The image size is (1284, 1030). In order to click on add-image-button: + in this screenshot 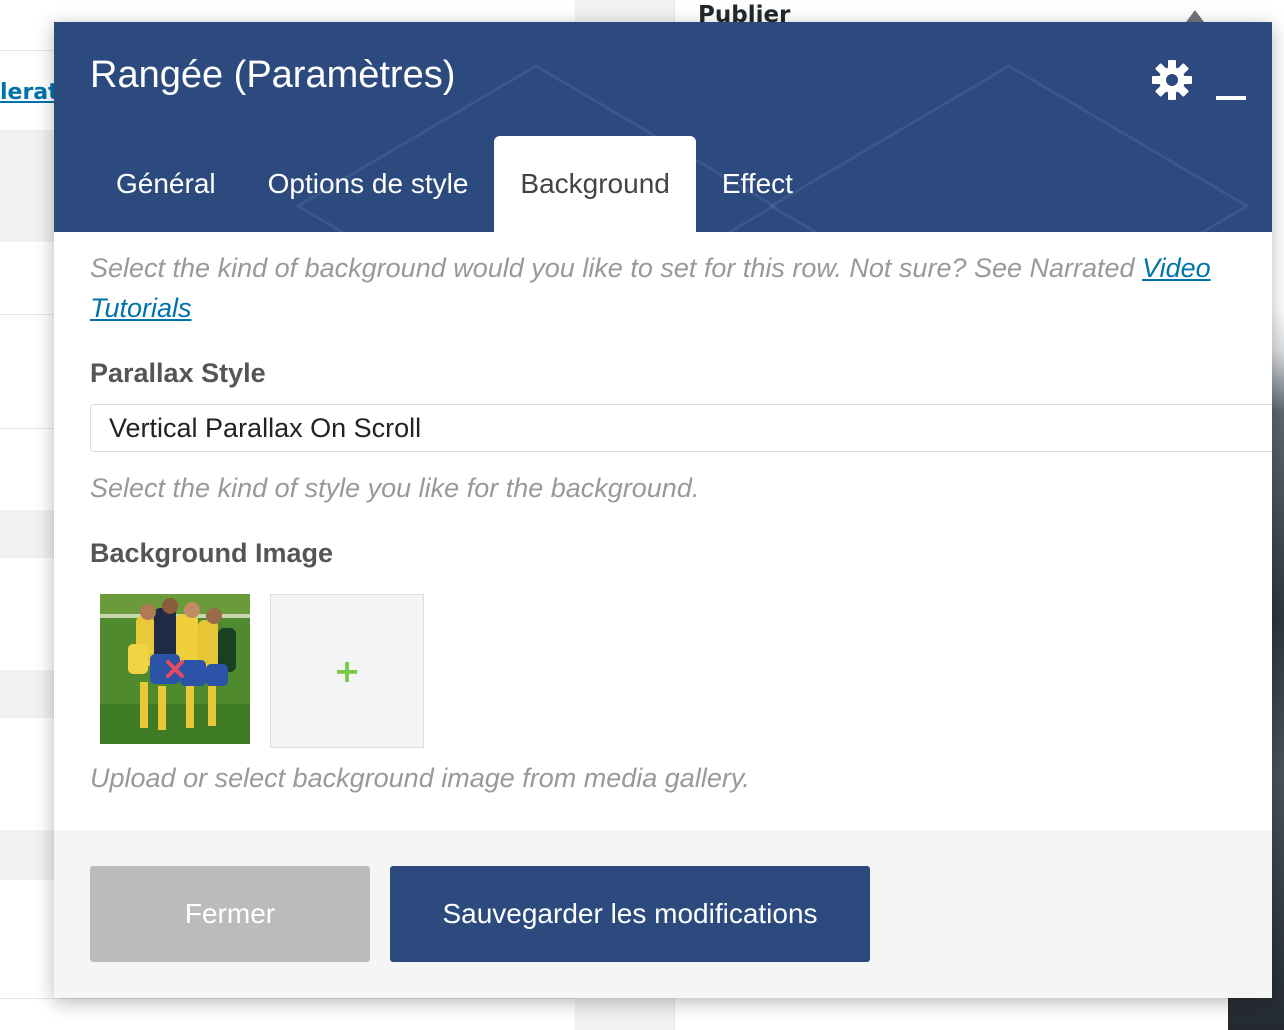, I will do `click(347, 671)`.